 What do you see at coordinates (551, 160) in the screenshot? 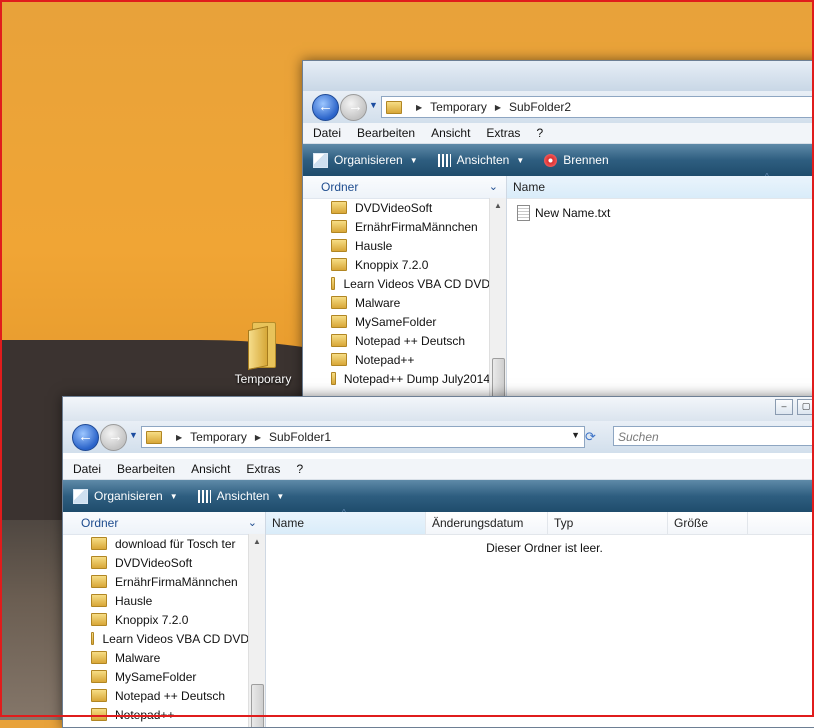
I see `burn-disc-icon` at bounding box center [551, 160].